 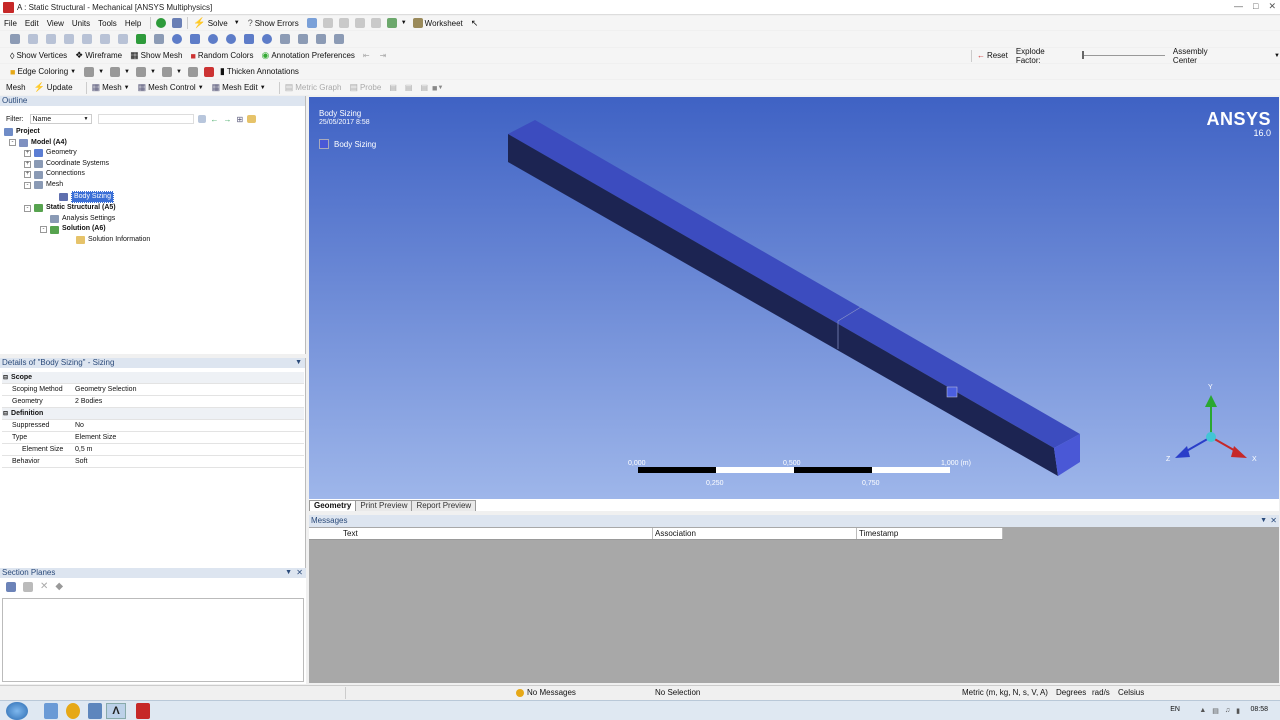 What do you see at coordinates (159, 39) in the screenshot?
I see `select-dropdown-icon` at bounding box center [159, 39].